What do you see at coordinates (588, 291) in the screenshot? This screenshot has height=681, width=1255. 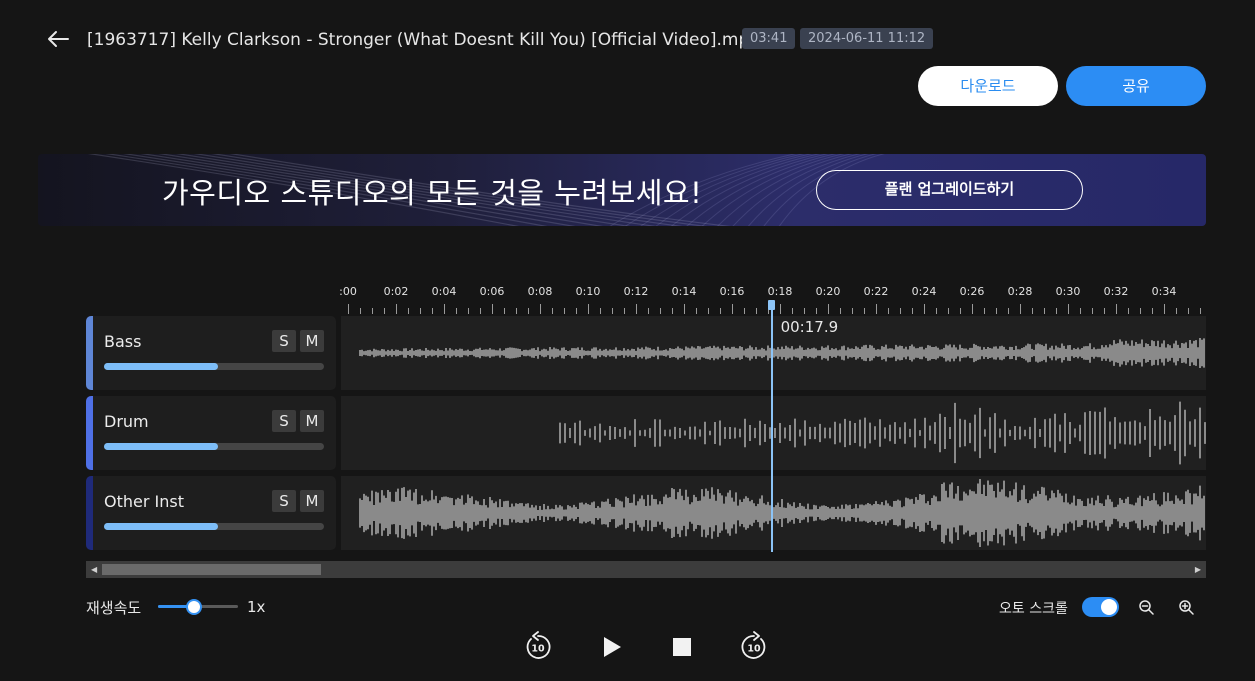 I see `ruler-label: 0:10` at bounding box center [588, 291].